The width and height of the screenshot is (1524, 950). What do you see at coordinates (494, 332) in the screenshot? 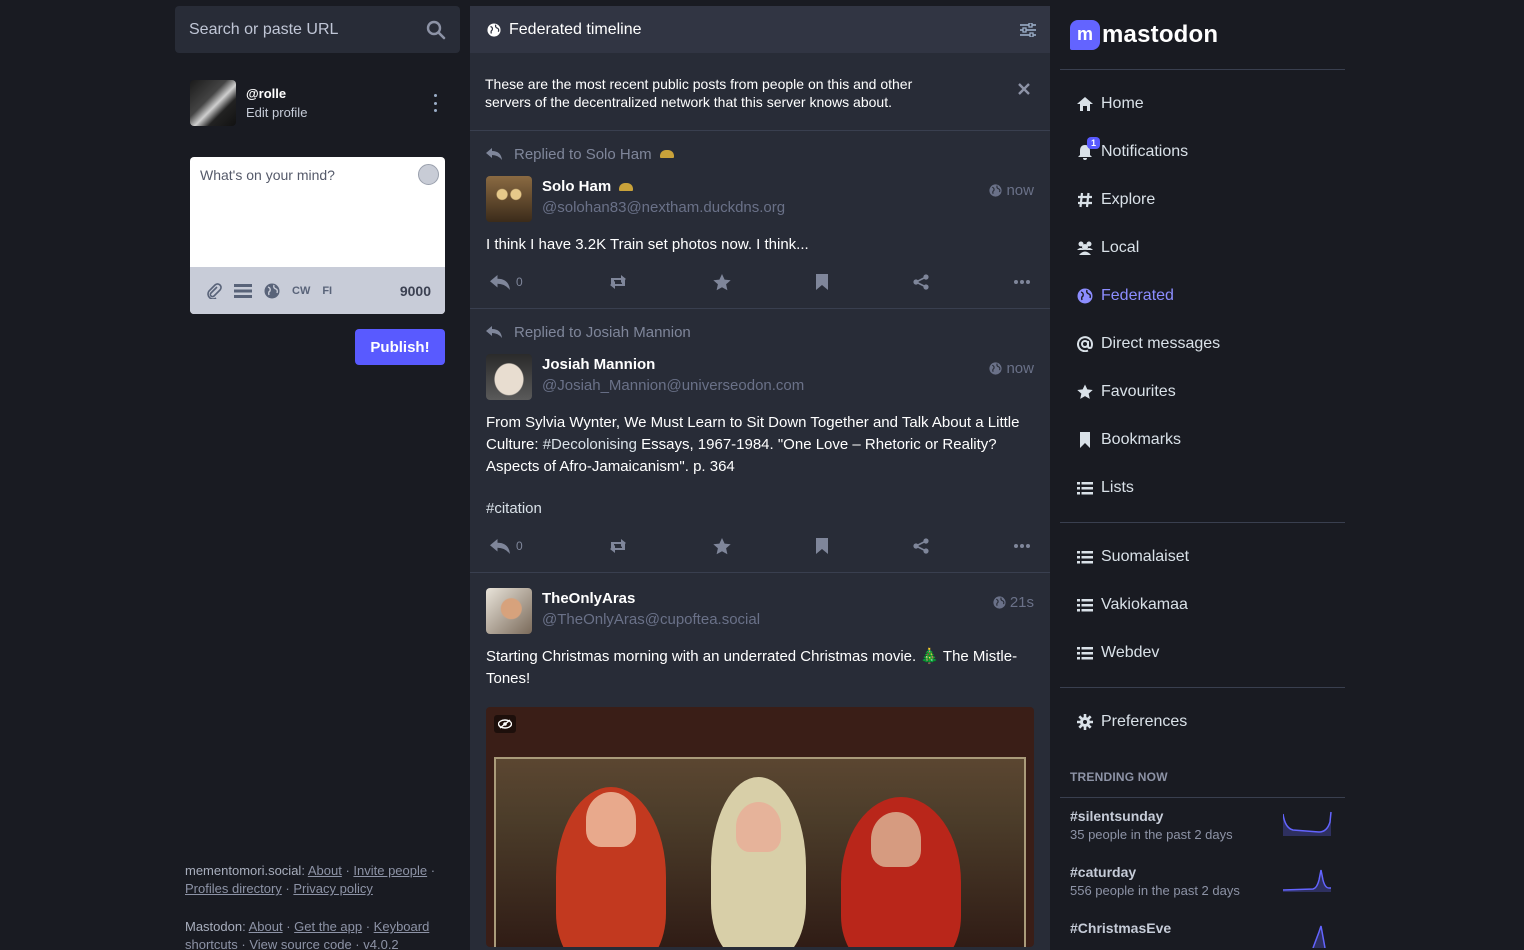
I see `reply-icon` at bounding box center [494, 332].